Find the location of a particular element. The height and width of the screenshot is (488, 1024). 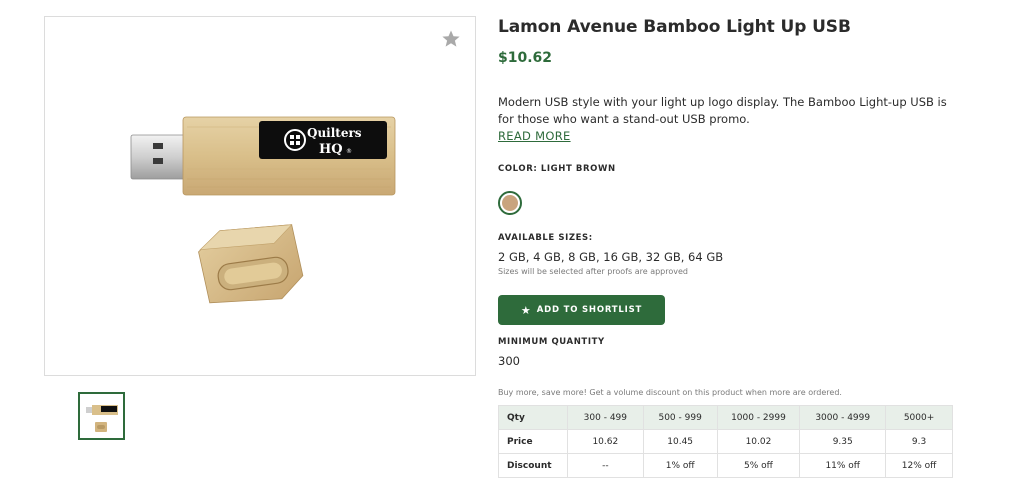

table-cell: 5% off is located at coordinates (758, 465).